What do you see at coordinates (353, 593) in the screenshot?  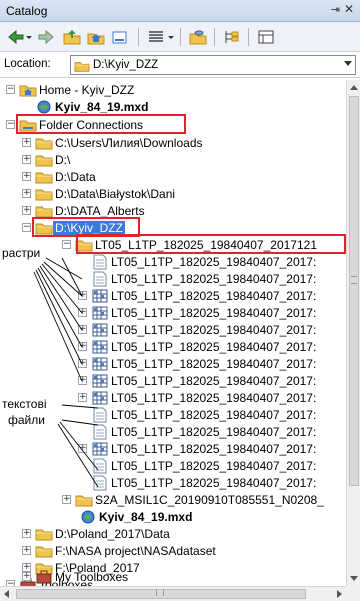 I see `scroll-corner` at bounding box center [353, 593].